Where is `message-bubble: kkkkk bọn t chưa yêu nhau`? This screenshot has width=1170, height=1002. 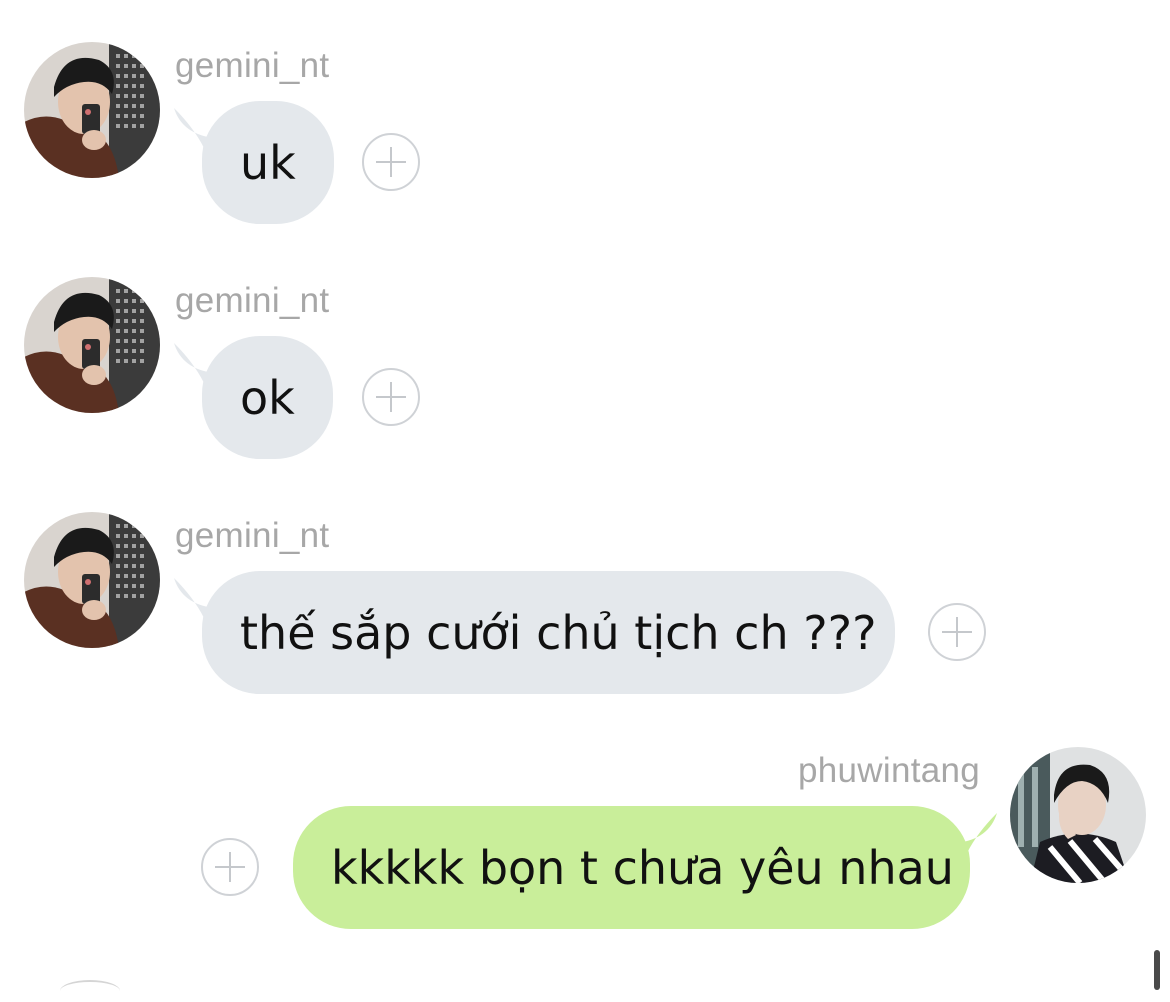
message-bubble: kkkkk bọn t chưa yêu nhau is located at coordinates (631, 867).